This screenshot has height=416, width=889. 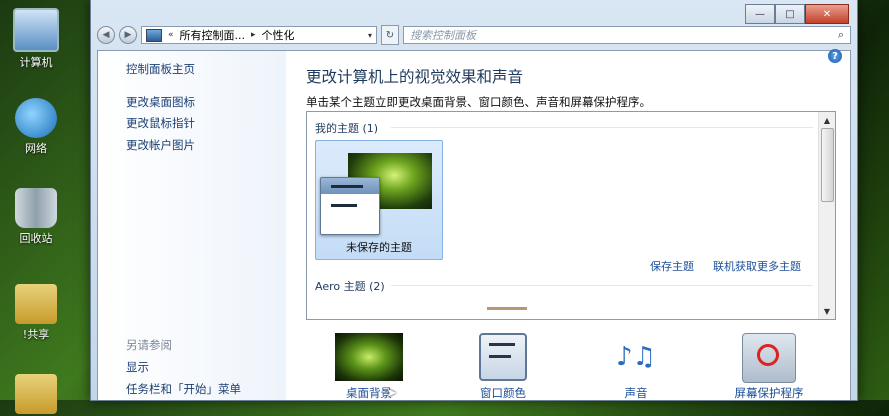 I want to click on page-title: 更改计算机上的视觉效果和声音, so click(x=415, y=77).